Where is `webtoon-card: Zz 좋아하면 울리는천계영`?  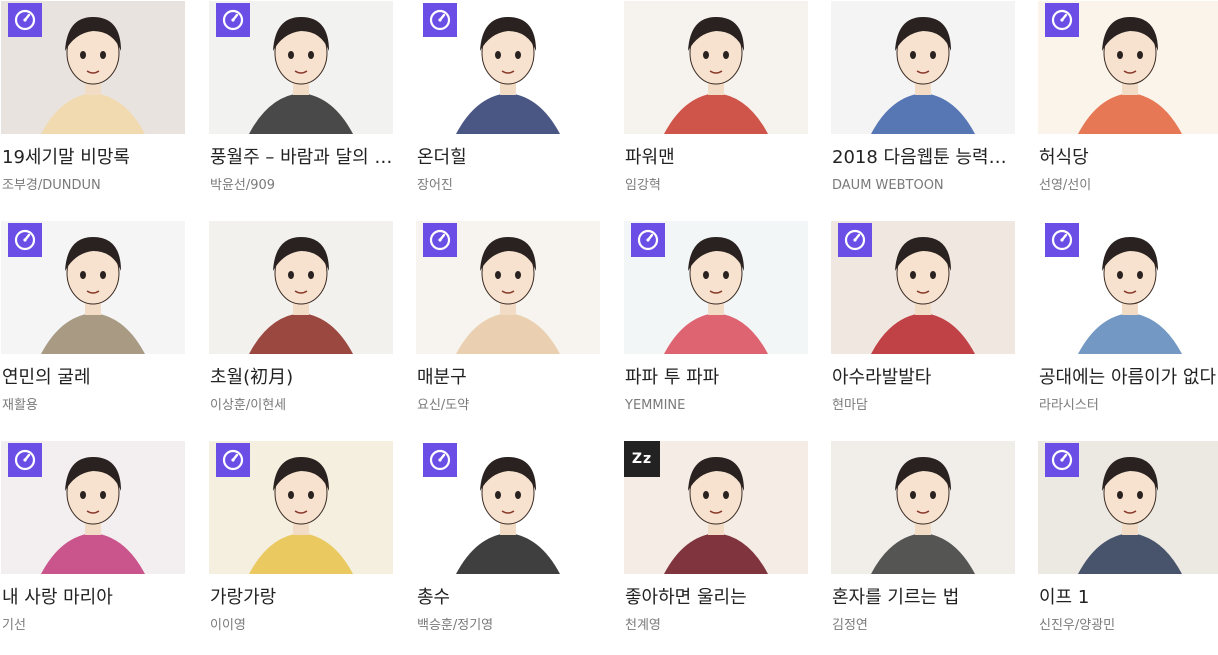 webtoon-card: Zz 좋아하면 울리는천계영 is located at coordinates (716, 548).